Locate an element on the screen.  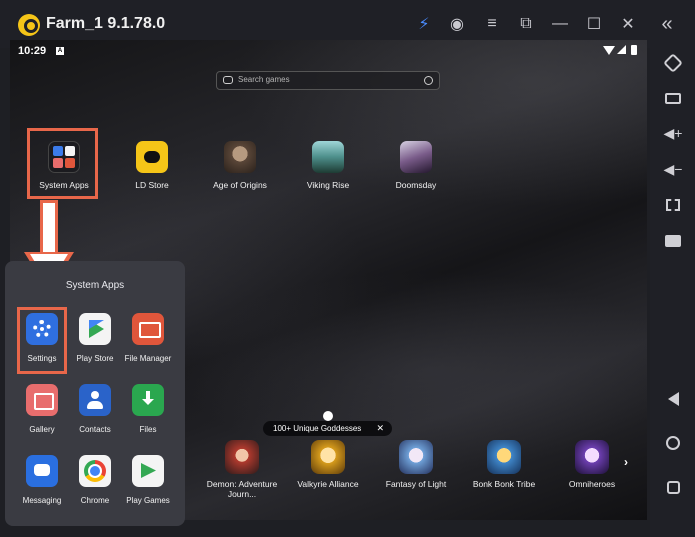
hexagon-icon is located at coordinates (673, 63).